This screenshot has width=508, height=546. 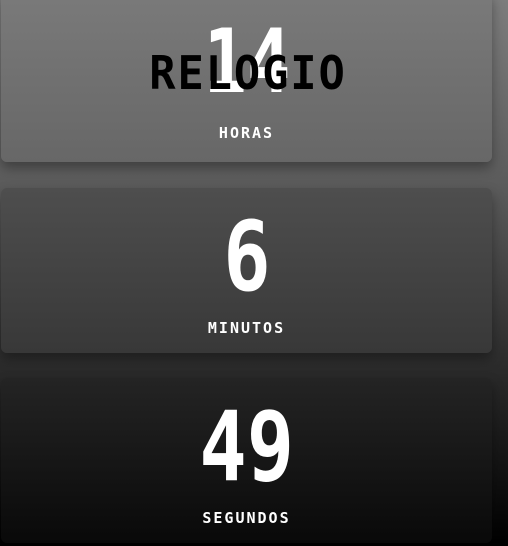 I want to click on minutes-value: 6, so click(x=246, y=257).